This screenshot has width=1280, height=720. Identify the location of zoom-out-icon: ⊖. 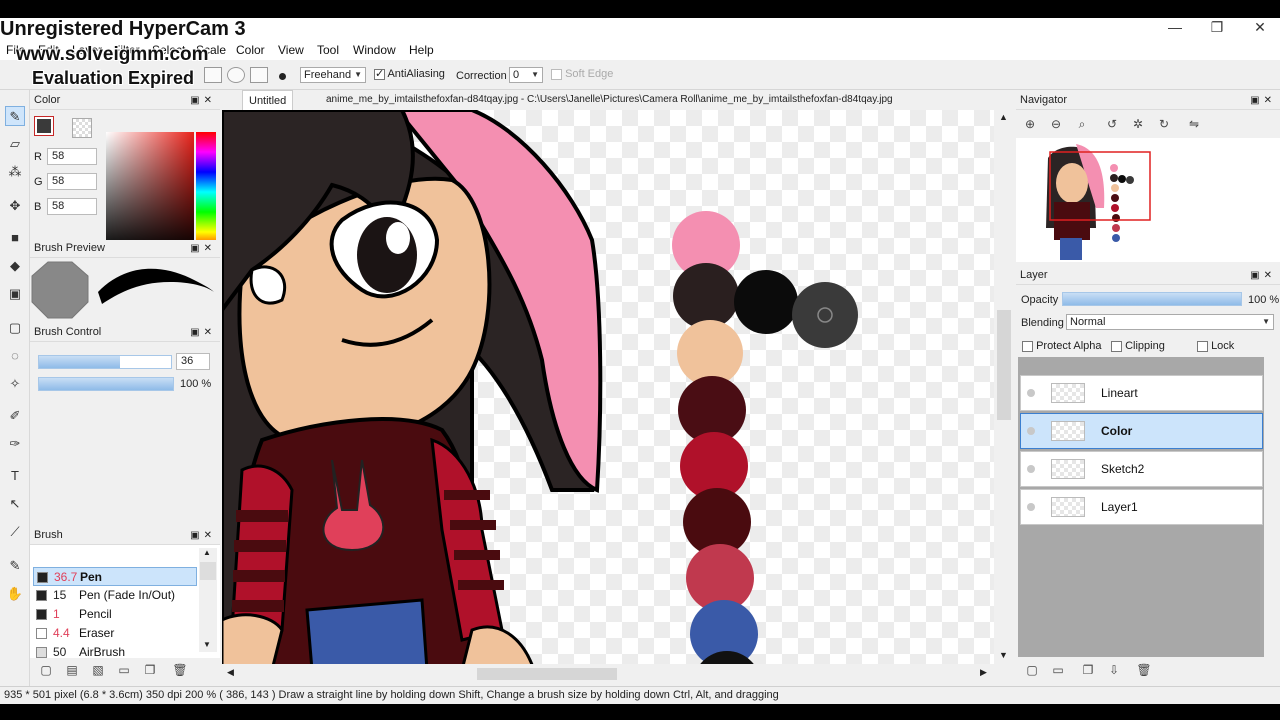
(1056, 124).